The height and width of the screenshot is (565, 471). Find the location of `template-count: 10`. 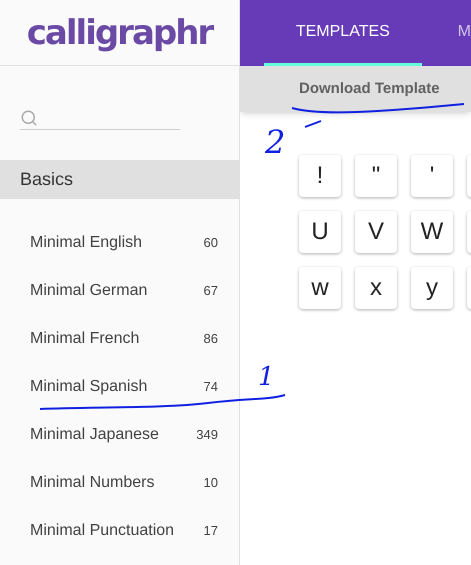

template-count: 10 is located at coordinates (211, 483).